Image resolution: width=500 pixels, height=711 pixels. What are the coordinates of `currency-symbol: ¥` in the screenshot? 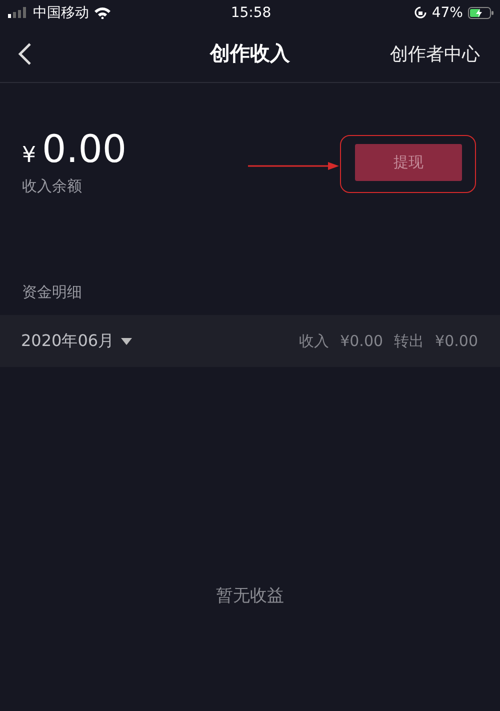 It's located at (29, 155).